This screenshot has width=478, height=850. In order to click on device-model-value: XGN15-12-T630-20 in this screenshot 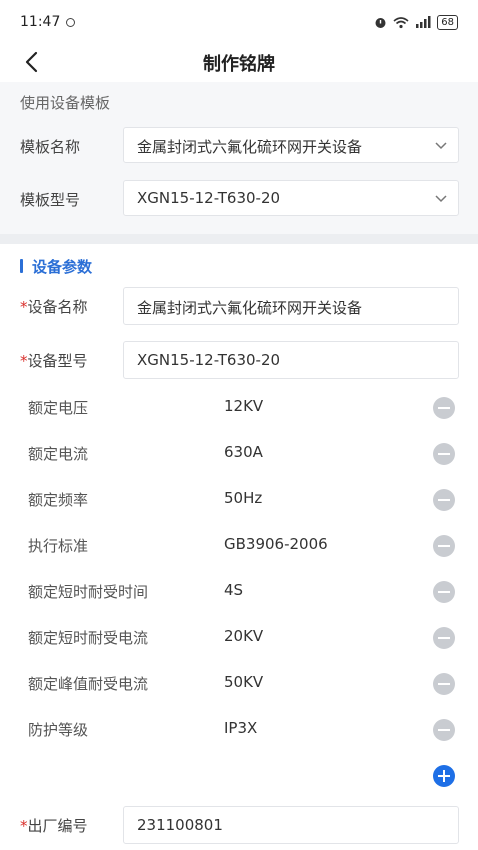, I will do `click(209, 360)`.